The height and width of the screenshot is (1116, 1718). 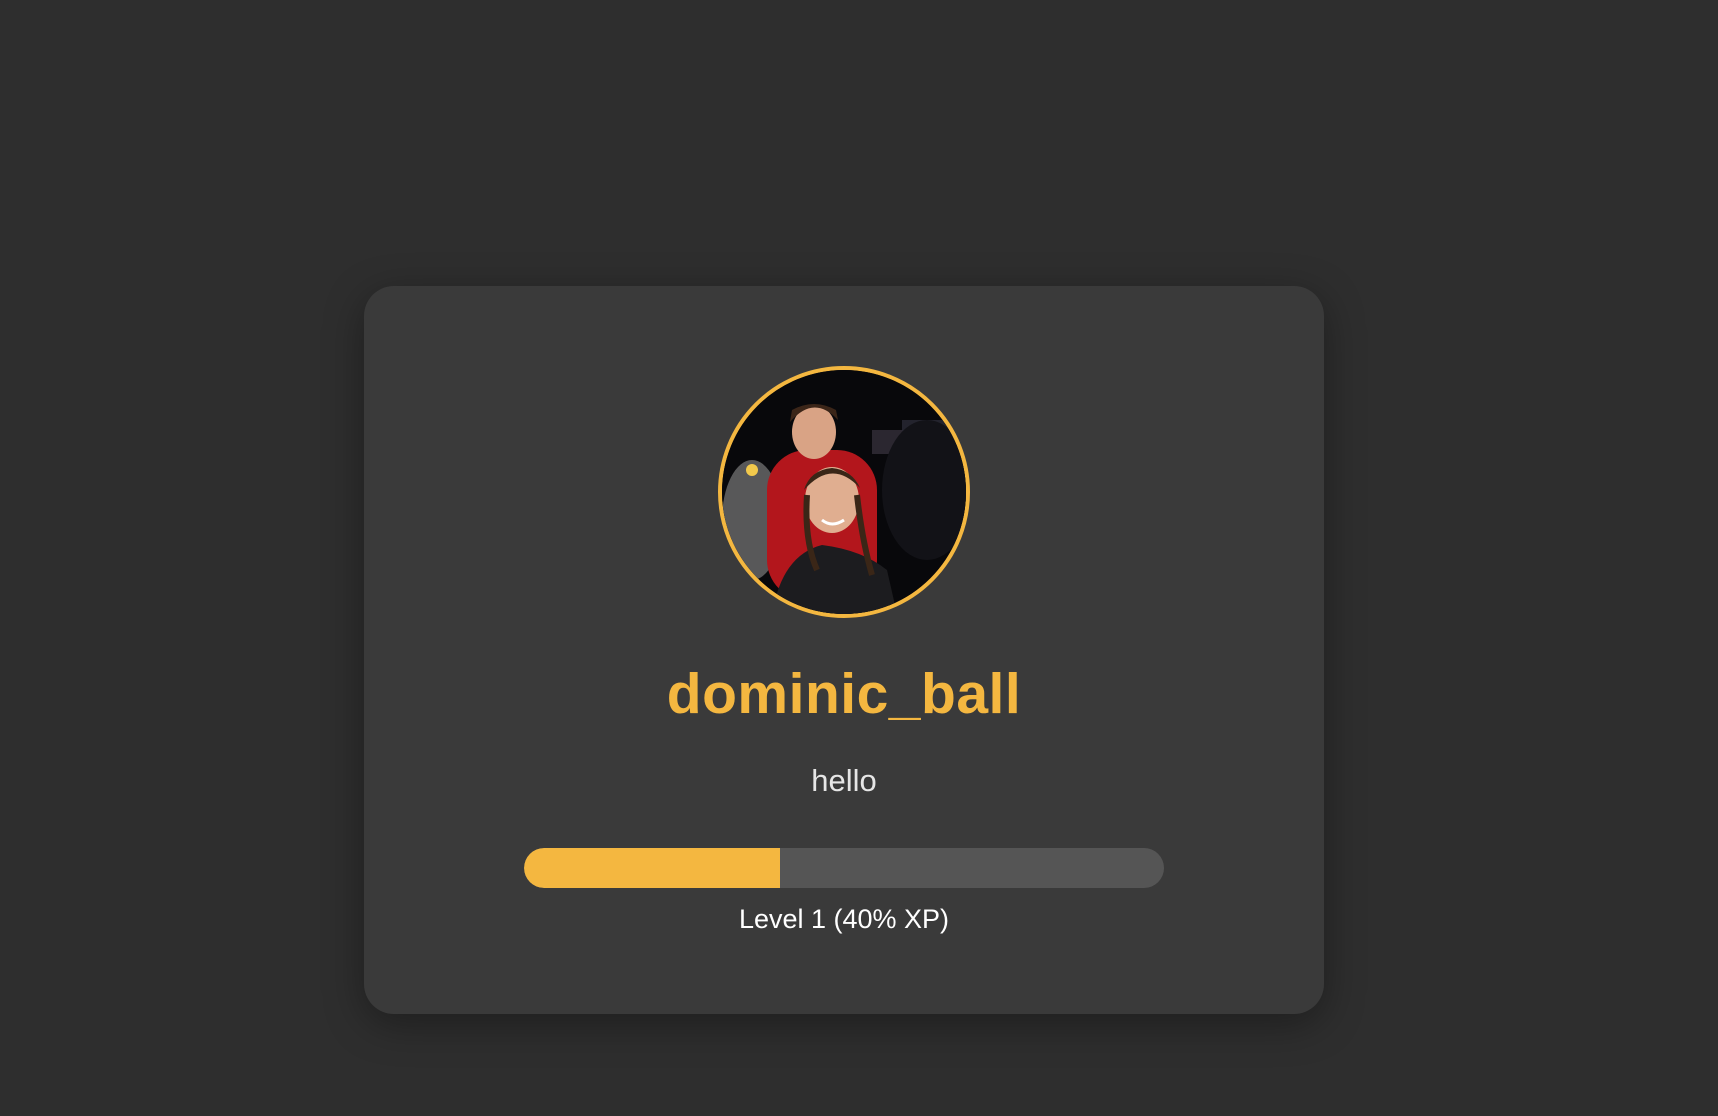 I want to click on username: dominic_ball, so click(x=844, y=694).